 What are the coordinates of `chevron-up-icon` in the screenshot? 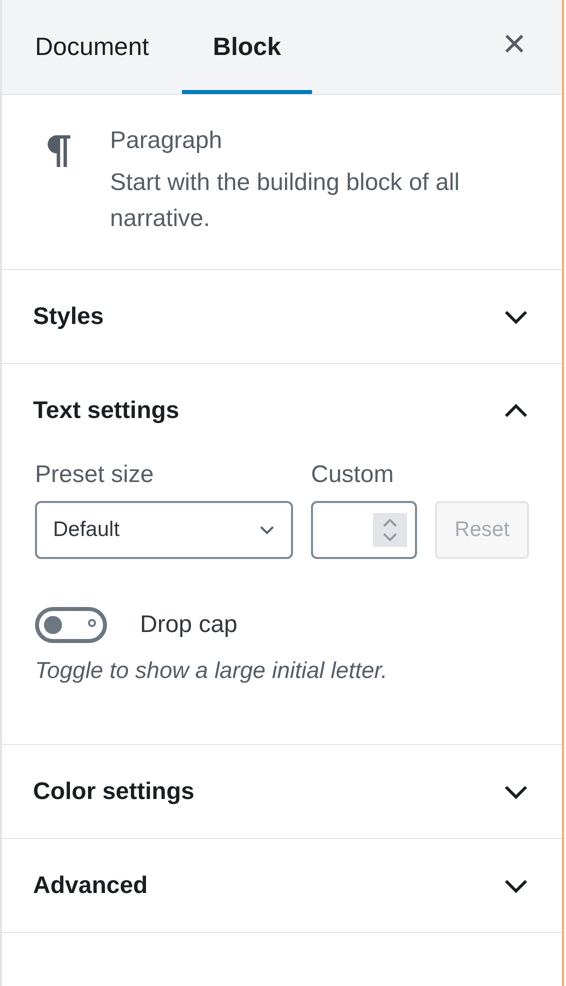 It's located at (516, 411).